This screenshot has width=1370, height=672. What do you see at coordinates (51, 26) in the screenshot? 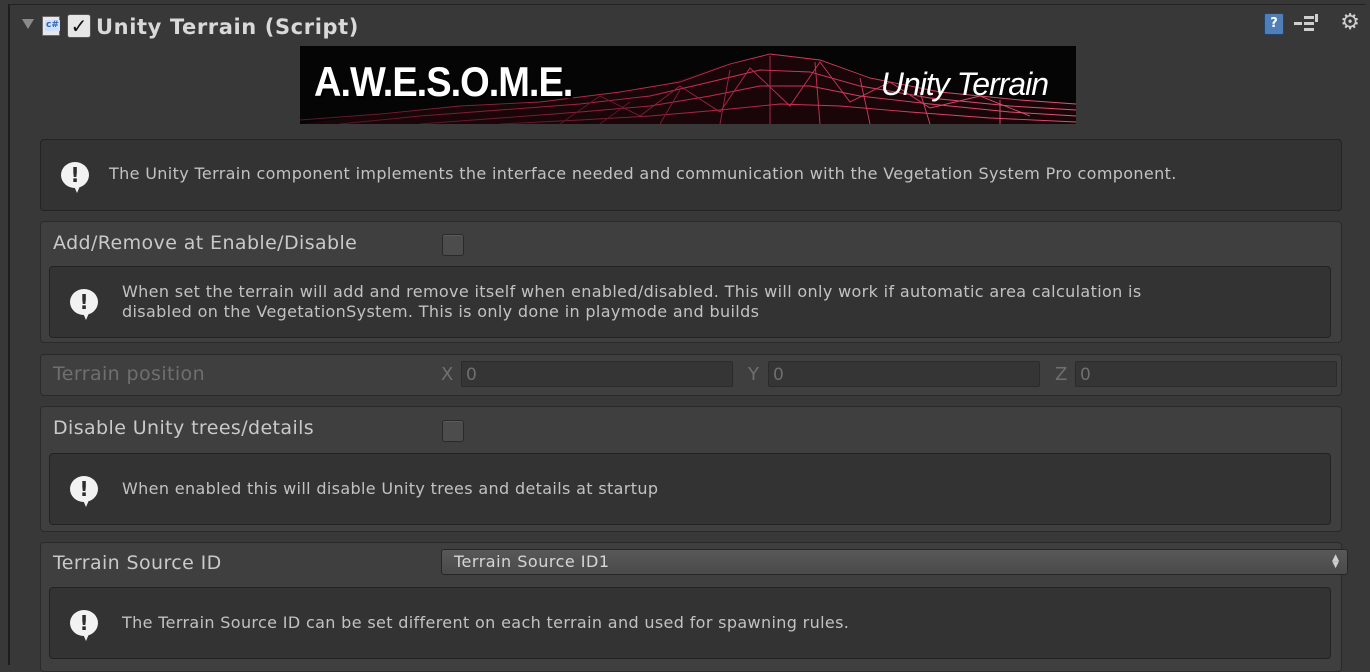
I see `script-icon` at bounding box center [51, 26].